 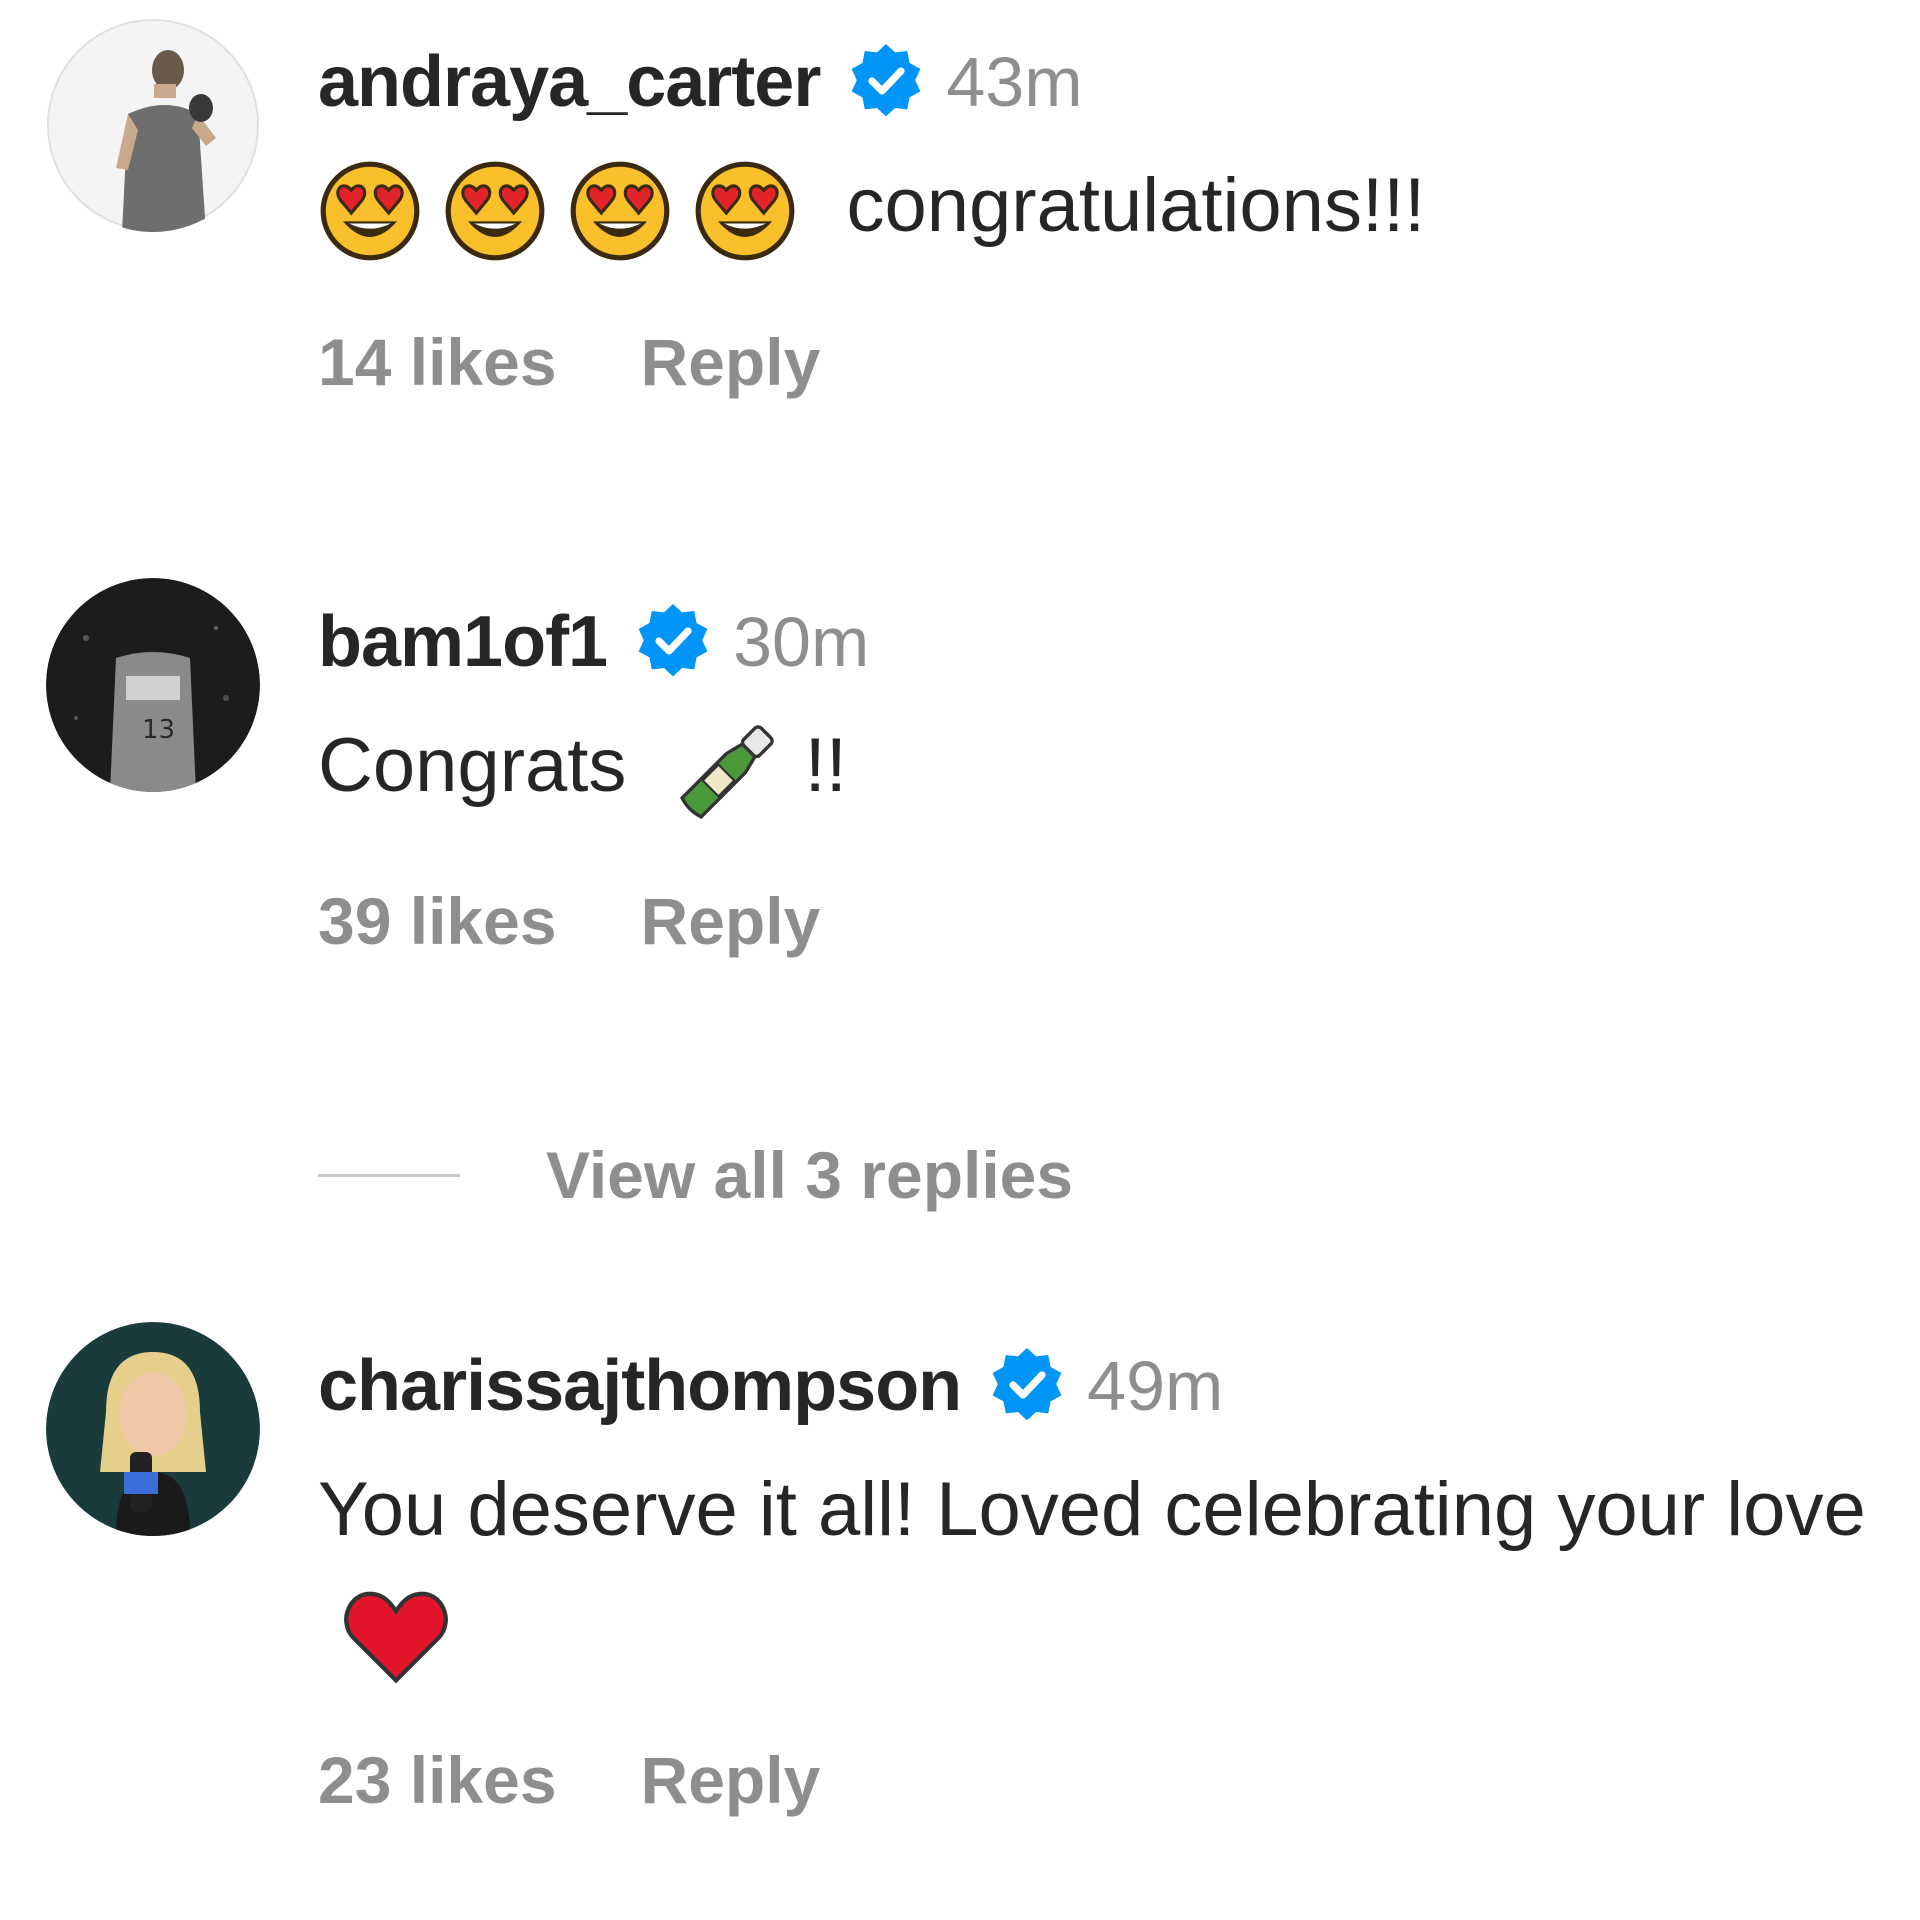 What do you see at coordinates (1014, 82) in the screenshot?
I see `comment-timestamp: 43m` at bounding box center [1014, 82].